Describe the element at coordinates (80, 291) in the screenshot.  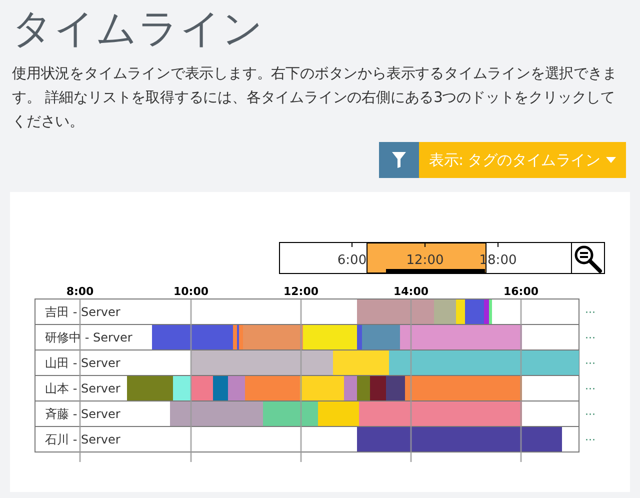
I see `hour-label: 8:00` at that location.